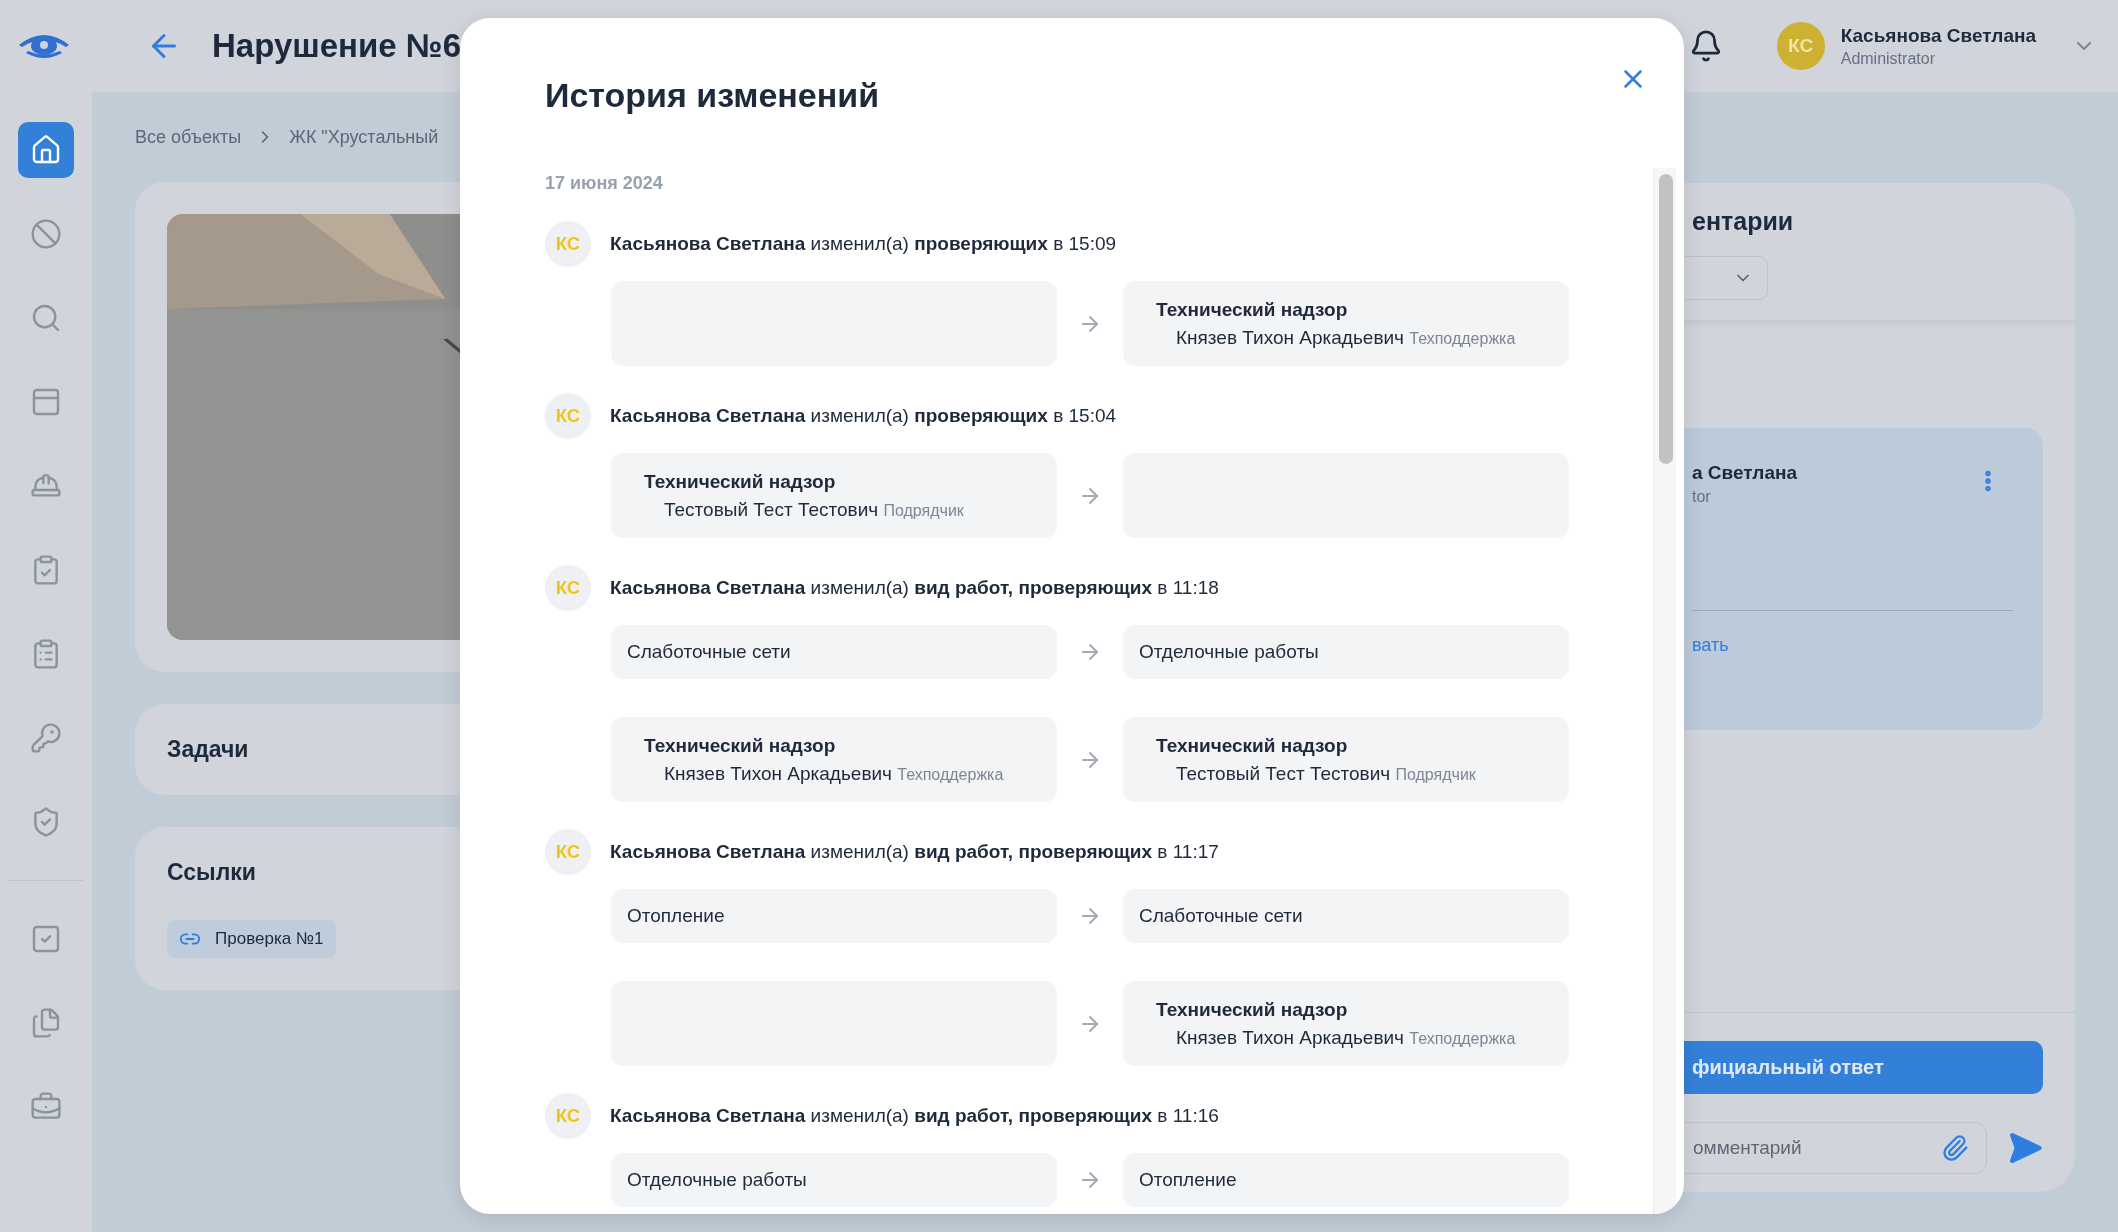 The height and width of the screenshot is (1232, 2118). I want to click on link-chip: Проверка №1, so click(251, 939).